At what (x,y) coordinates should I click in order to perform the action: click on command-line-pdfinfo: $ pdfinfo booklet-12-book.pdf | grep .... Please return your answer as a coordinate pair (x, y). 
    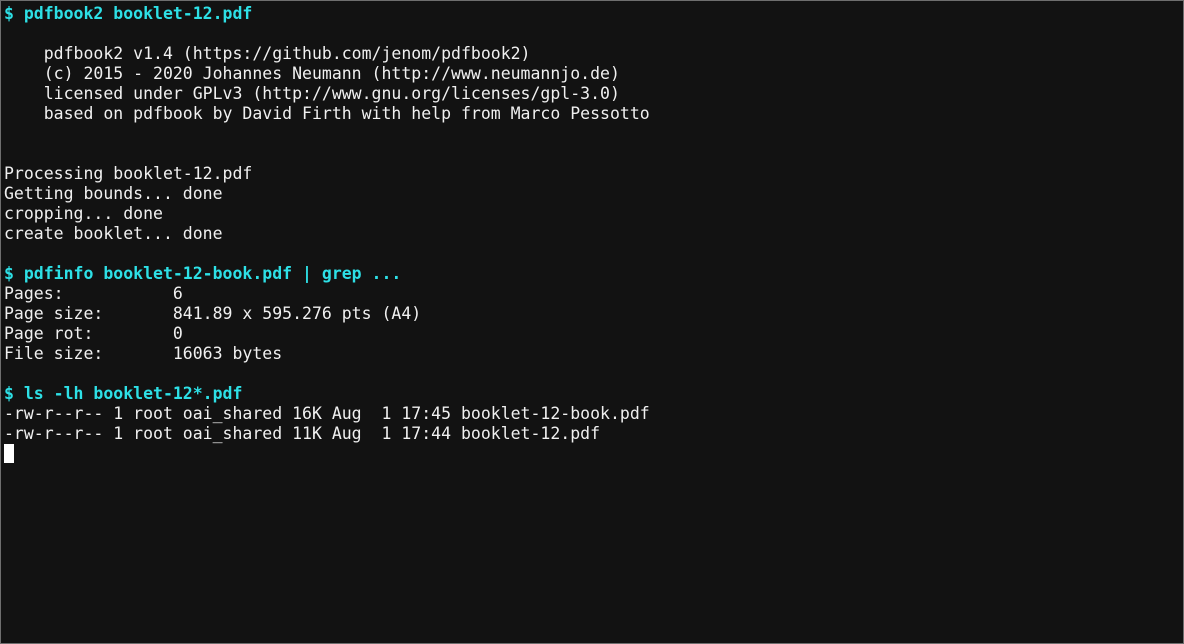
    Looking at the image, I should click on (203, 273).